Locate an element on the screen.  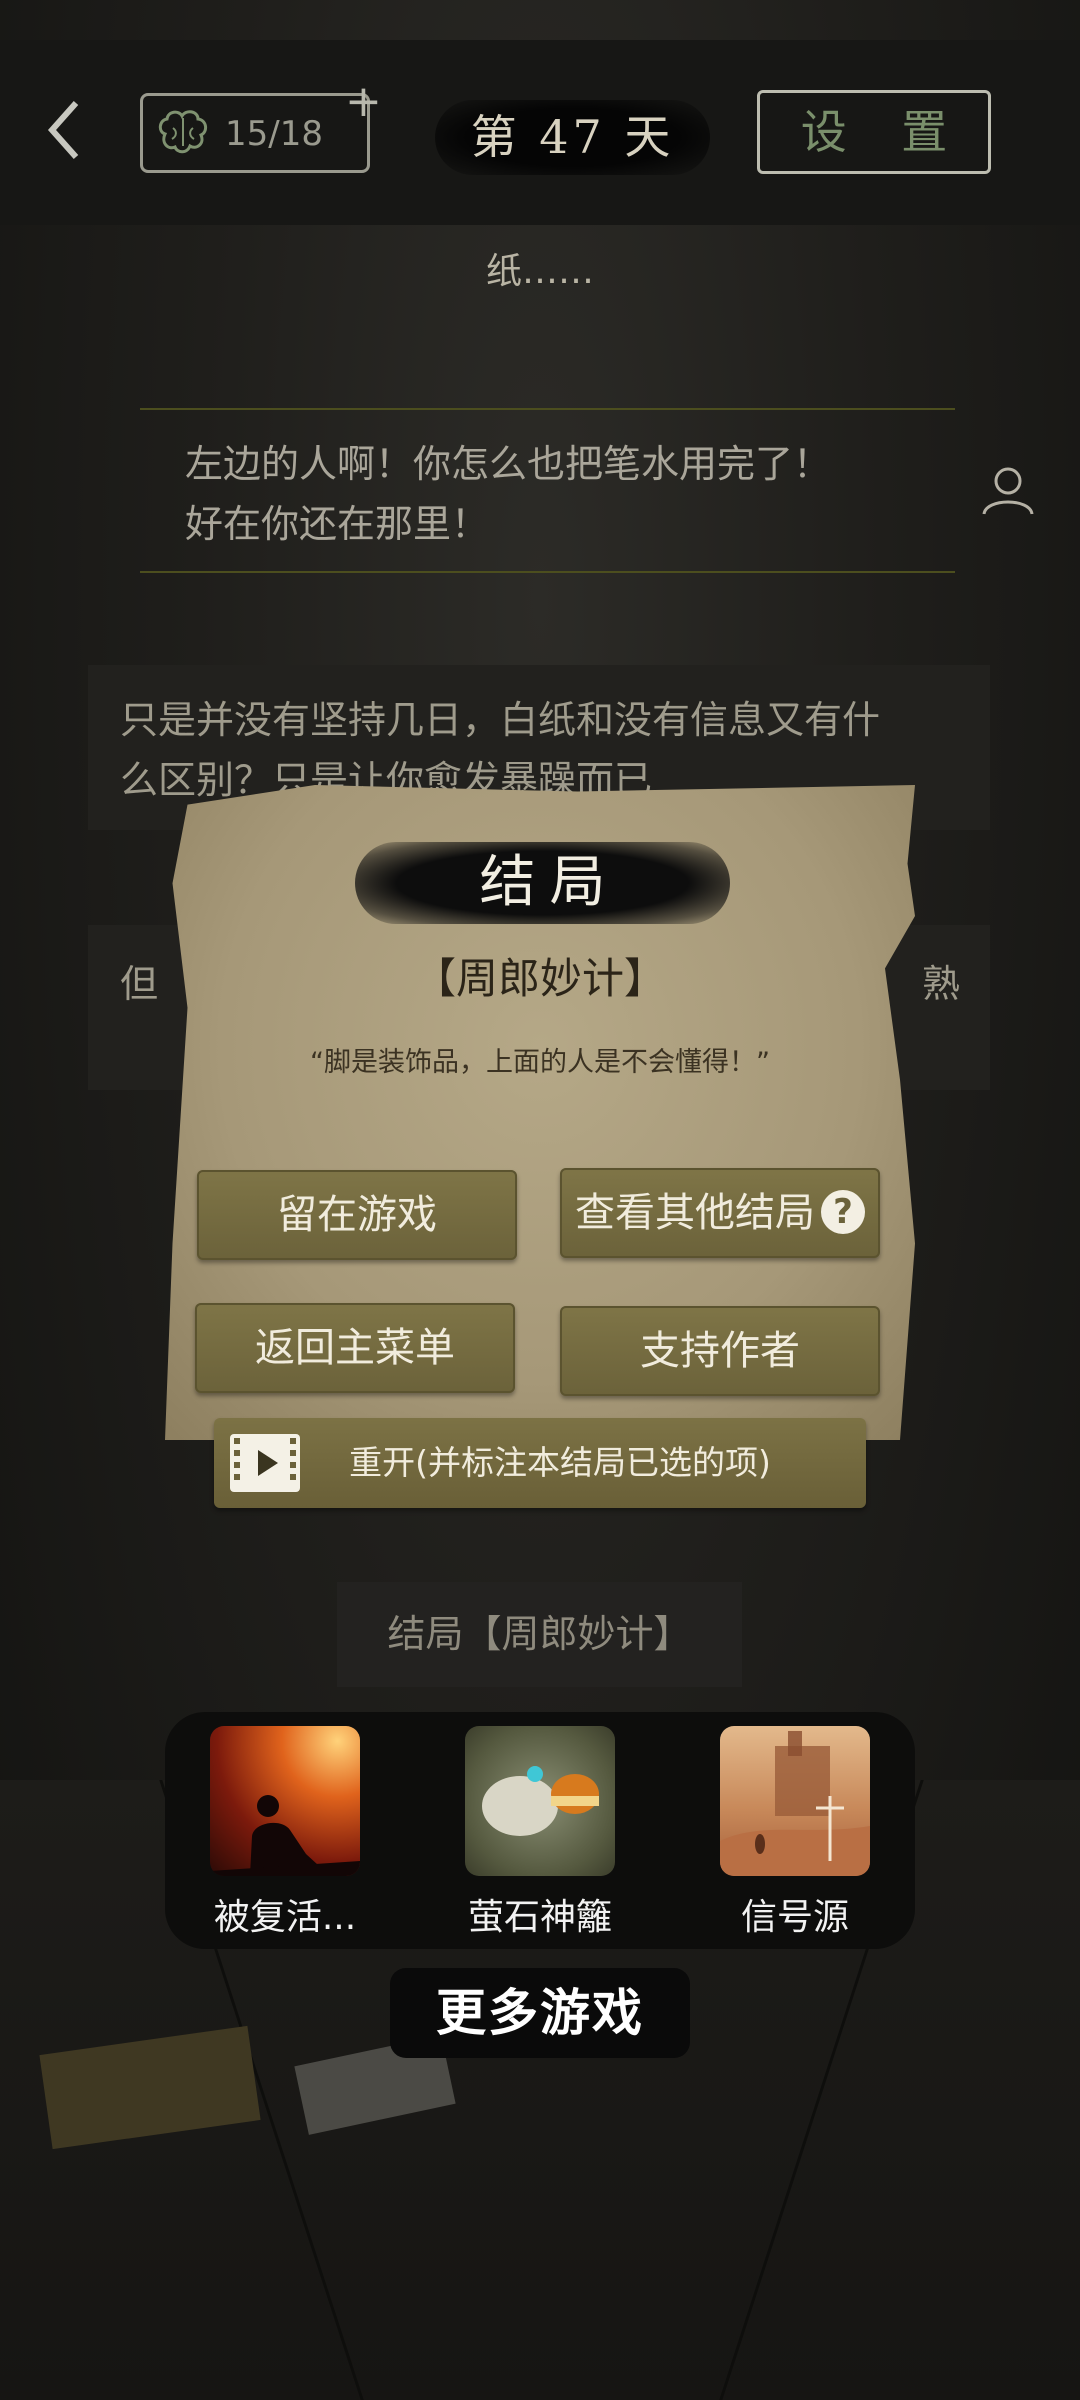
replay-label: 重开(并标注本结局已选的项) is located at coordinates (560, 1462).